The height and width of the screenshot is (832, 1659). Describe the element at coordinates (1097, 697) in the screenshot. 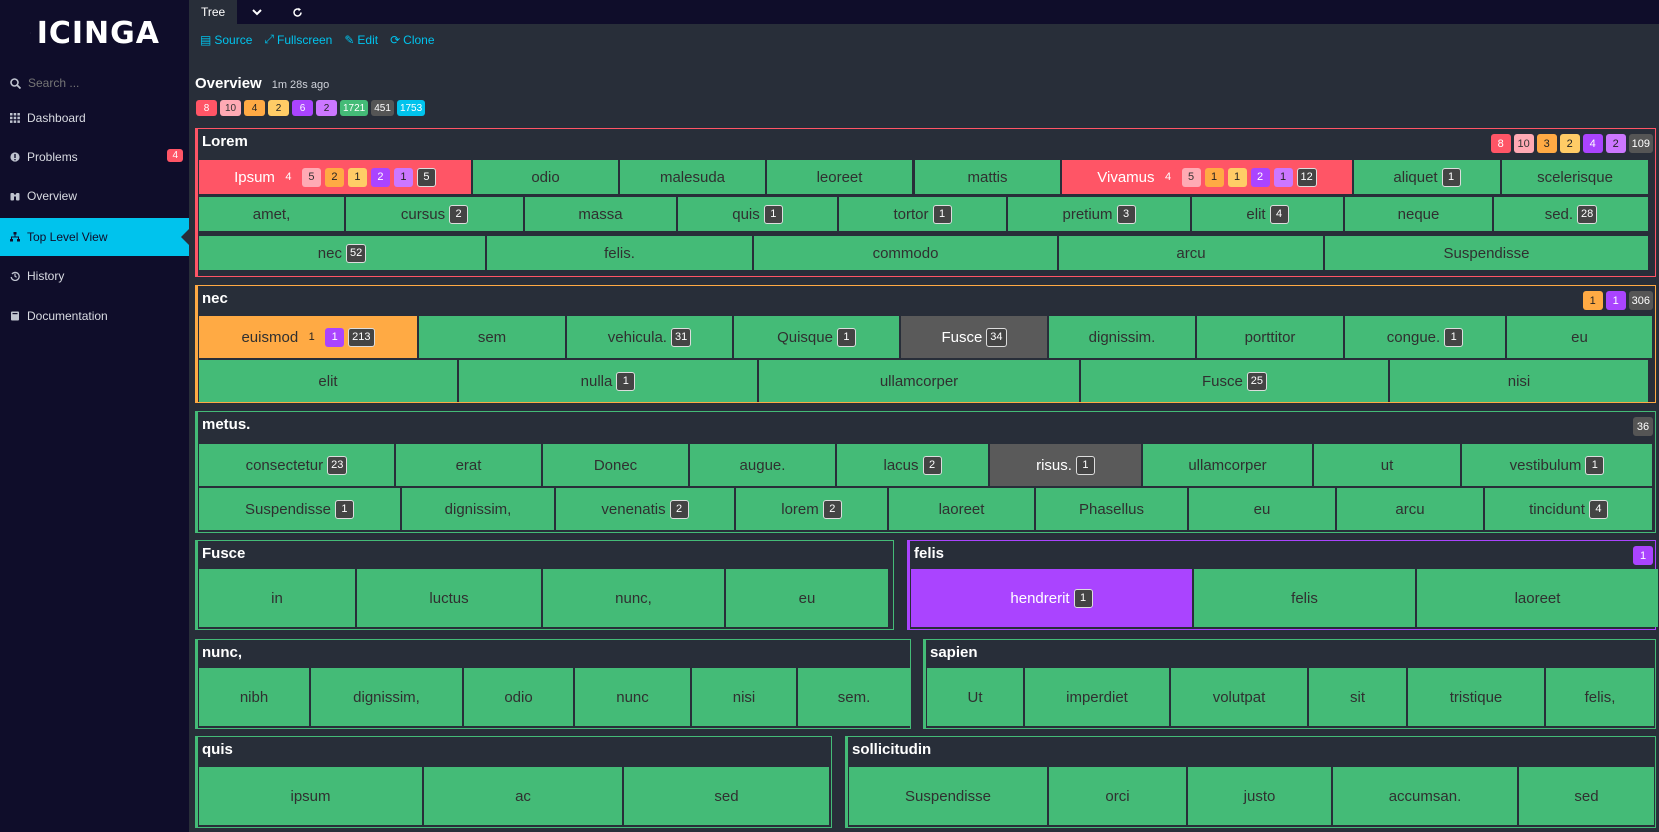

I see `node-tile: imperdiet` at that location.